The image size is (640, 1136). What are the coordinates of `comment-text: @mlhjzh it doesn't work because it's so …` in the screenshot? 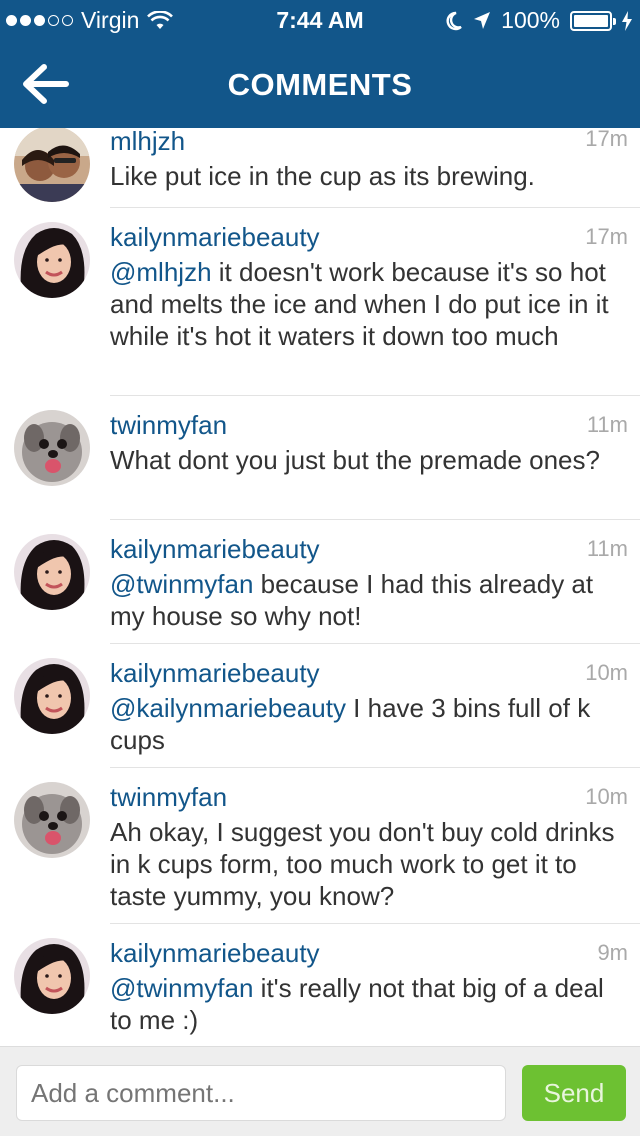 It's located at (370, 304).